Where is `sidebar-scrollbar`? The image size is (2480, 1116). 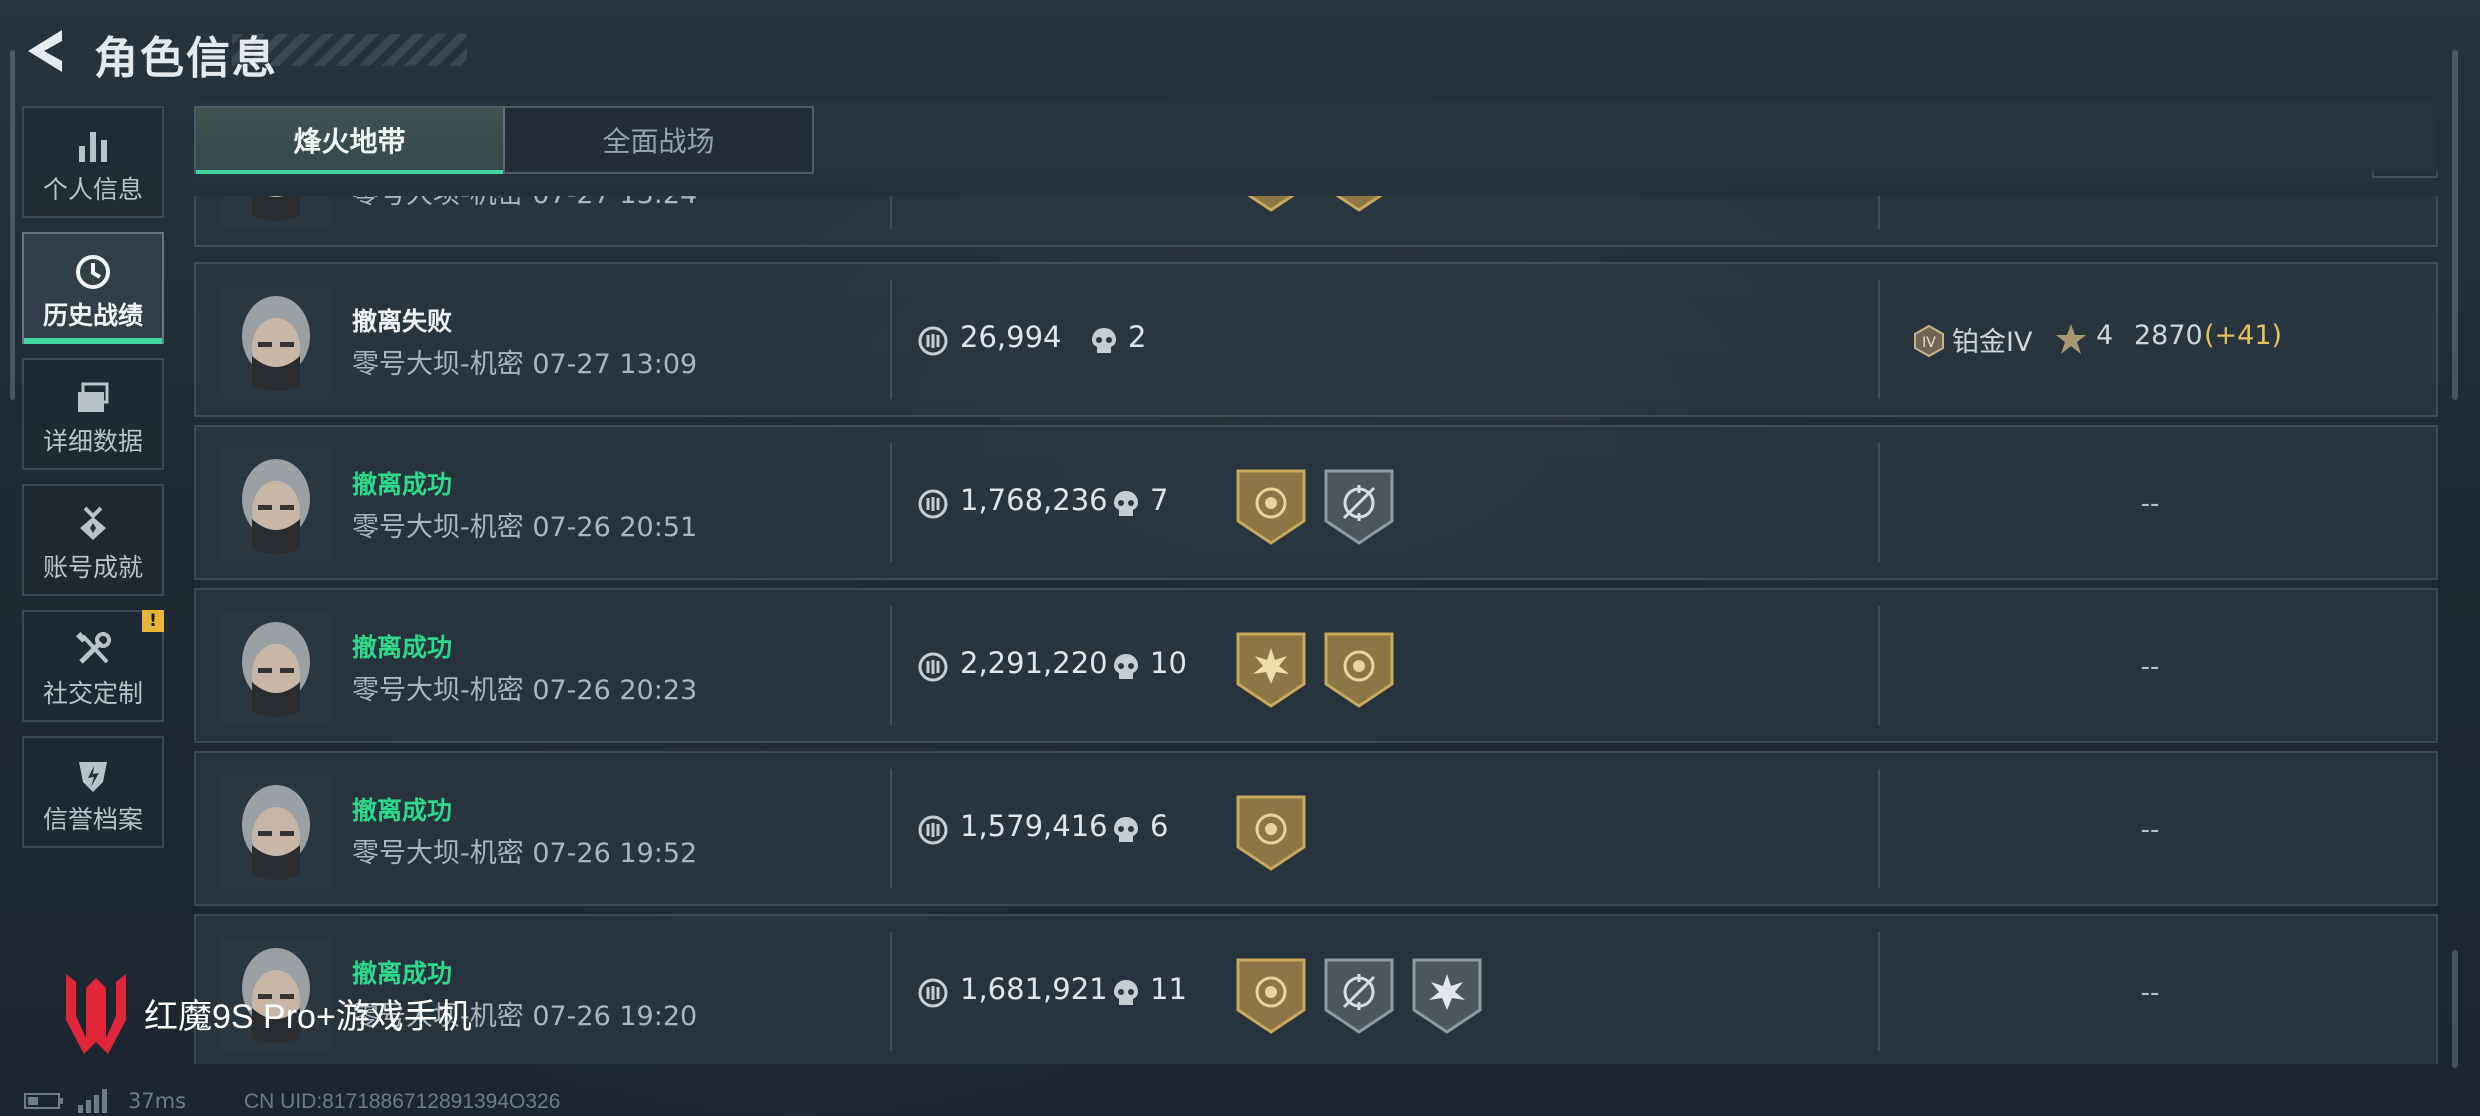 sidebar-scrollbar is located at coordinates (12, 225).